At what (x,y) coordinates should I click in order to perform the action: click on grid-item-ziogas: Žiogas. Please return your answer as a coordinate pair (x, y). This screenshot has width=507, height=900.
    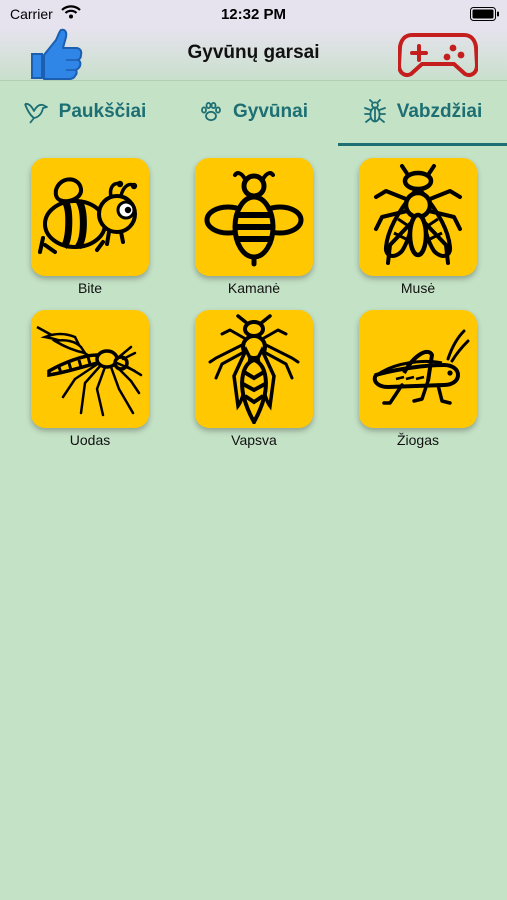
    Looking at the image, I should click on (418, 379).